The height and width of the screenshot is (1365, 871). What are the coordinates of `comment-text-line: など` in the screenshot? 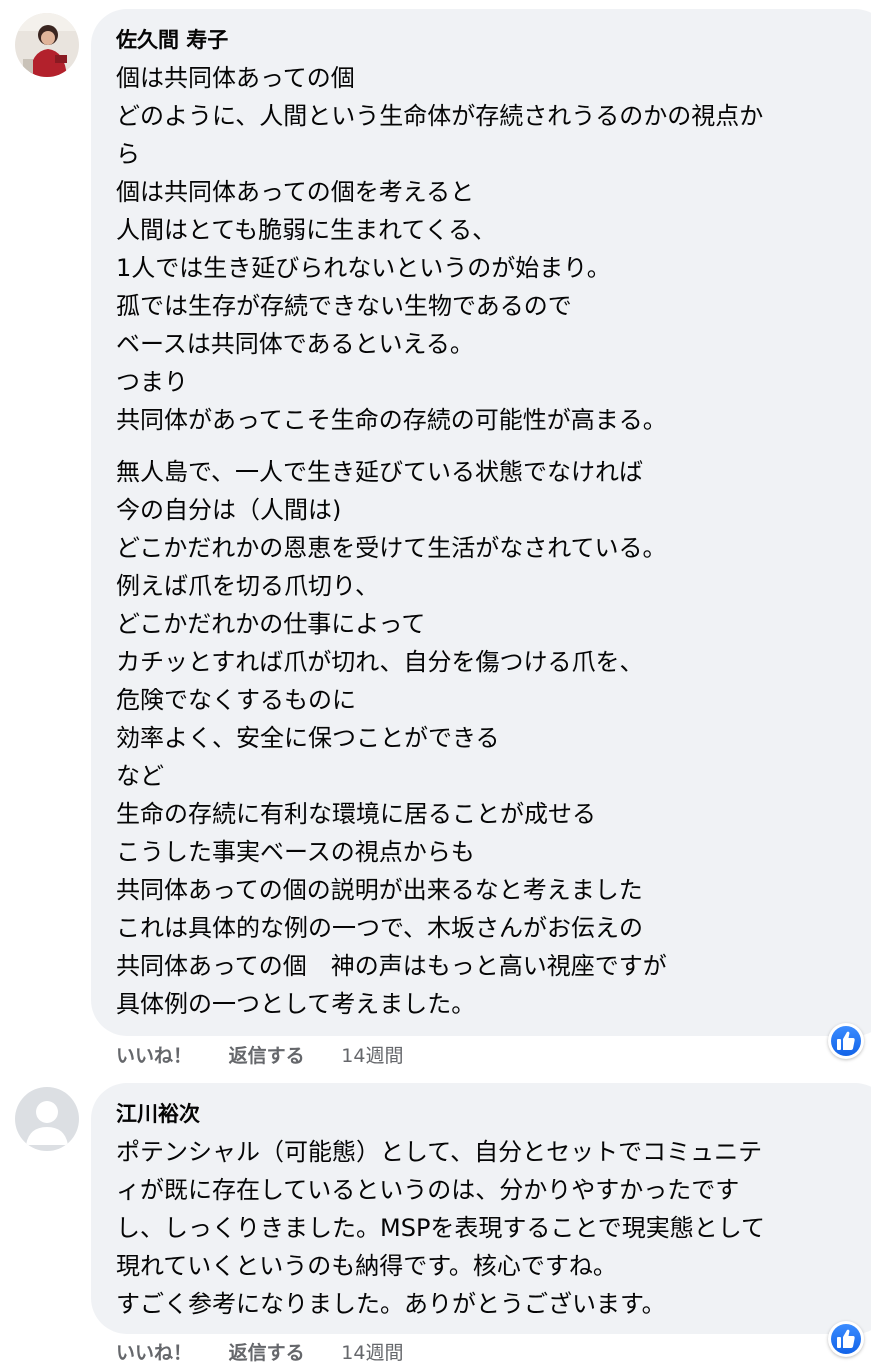 It's located at (140, 776).